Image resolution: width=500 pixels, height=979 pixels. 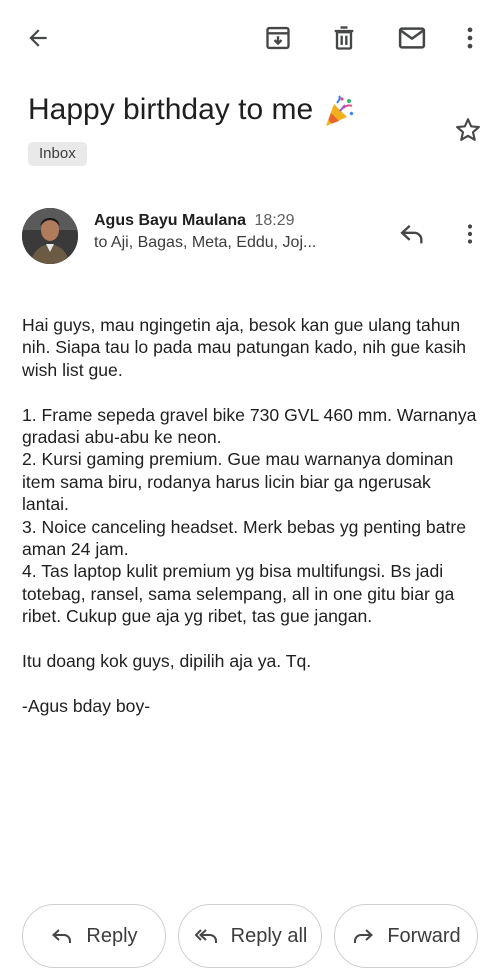 I want to click on mark-unread-button, so click(x=412, y=38).